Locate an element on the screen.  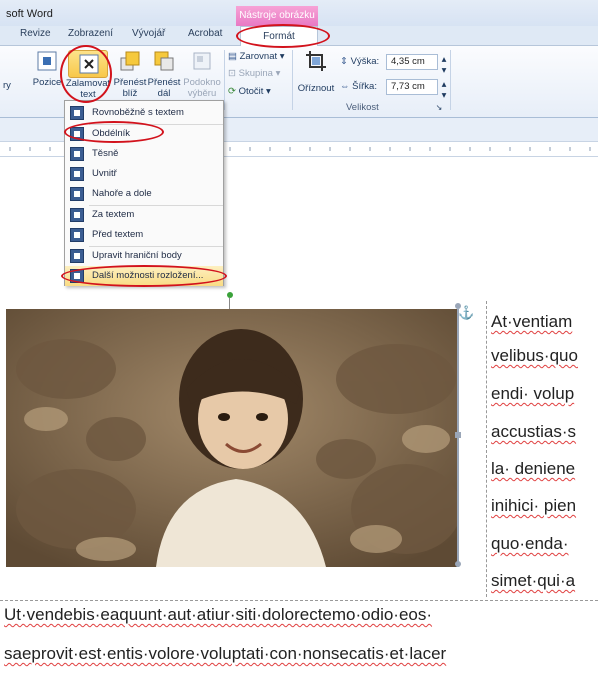
height-label-text: Výška: is located at coordinates (365, 61).